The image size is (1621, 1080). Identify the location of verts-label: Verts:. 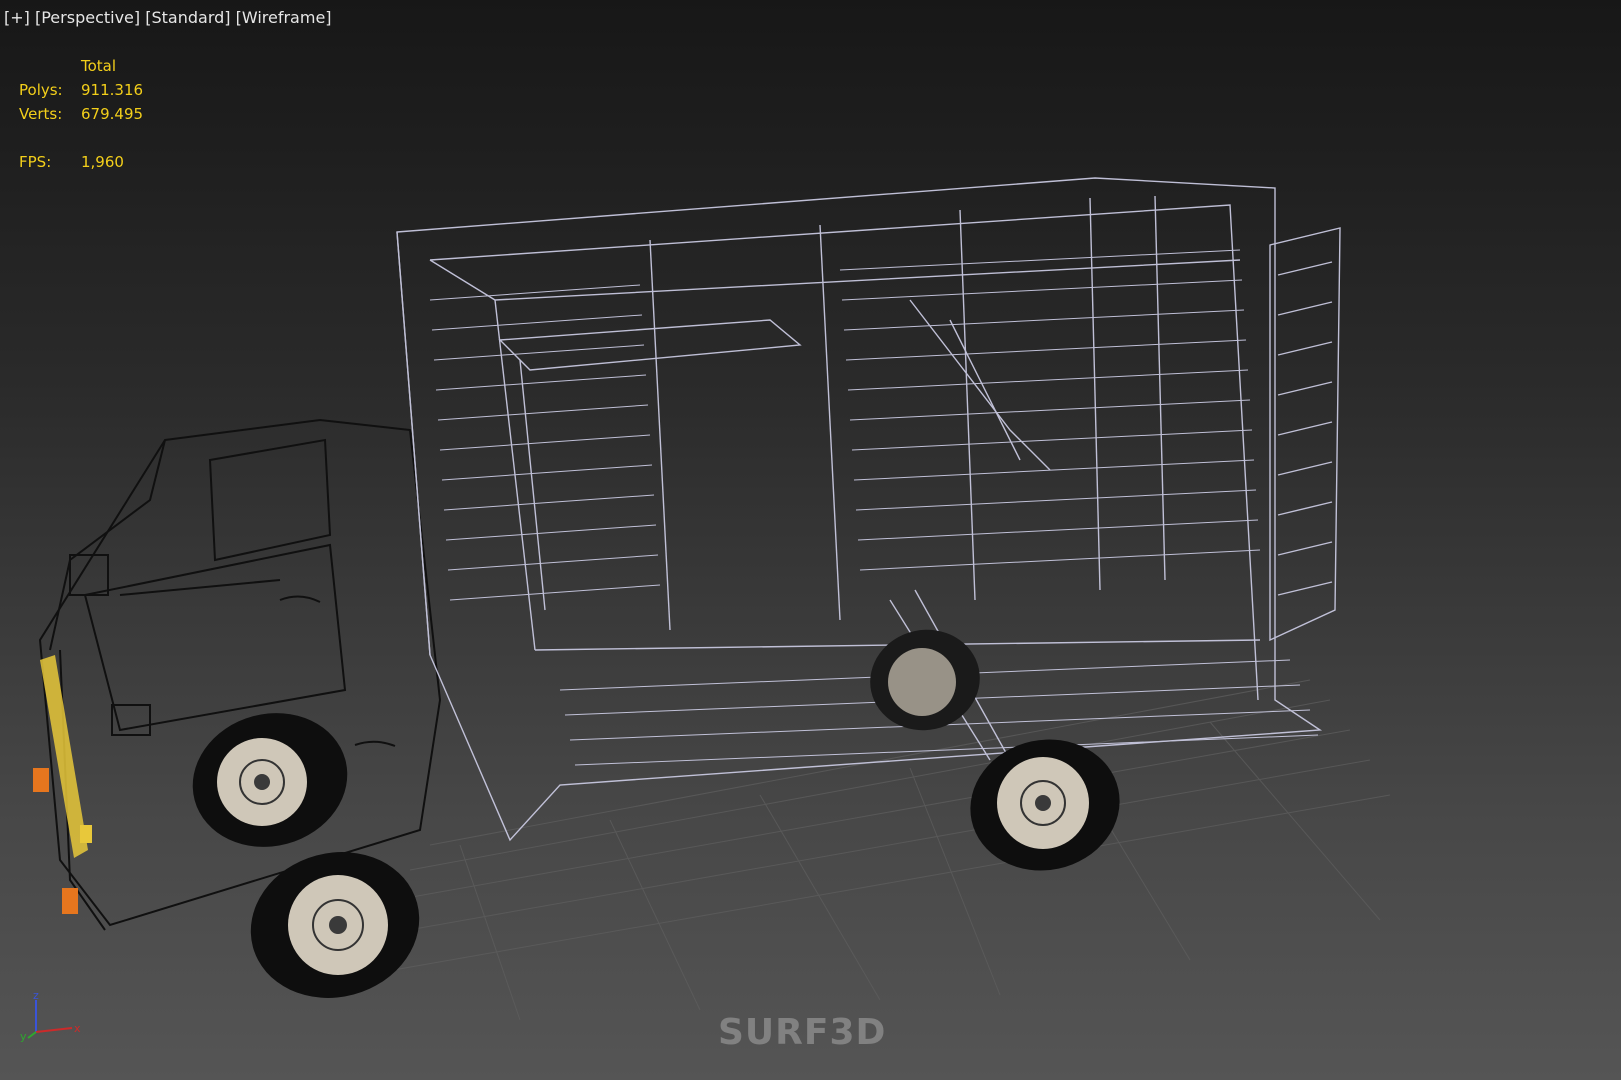
(41, 114).